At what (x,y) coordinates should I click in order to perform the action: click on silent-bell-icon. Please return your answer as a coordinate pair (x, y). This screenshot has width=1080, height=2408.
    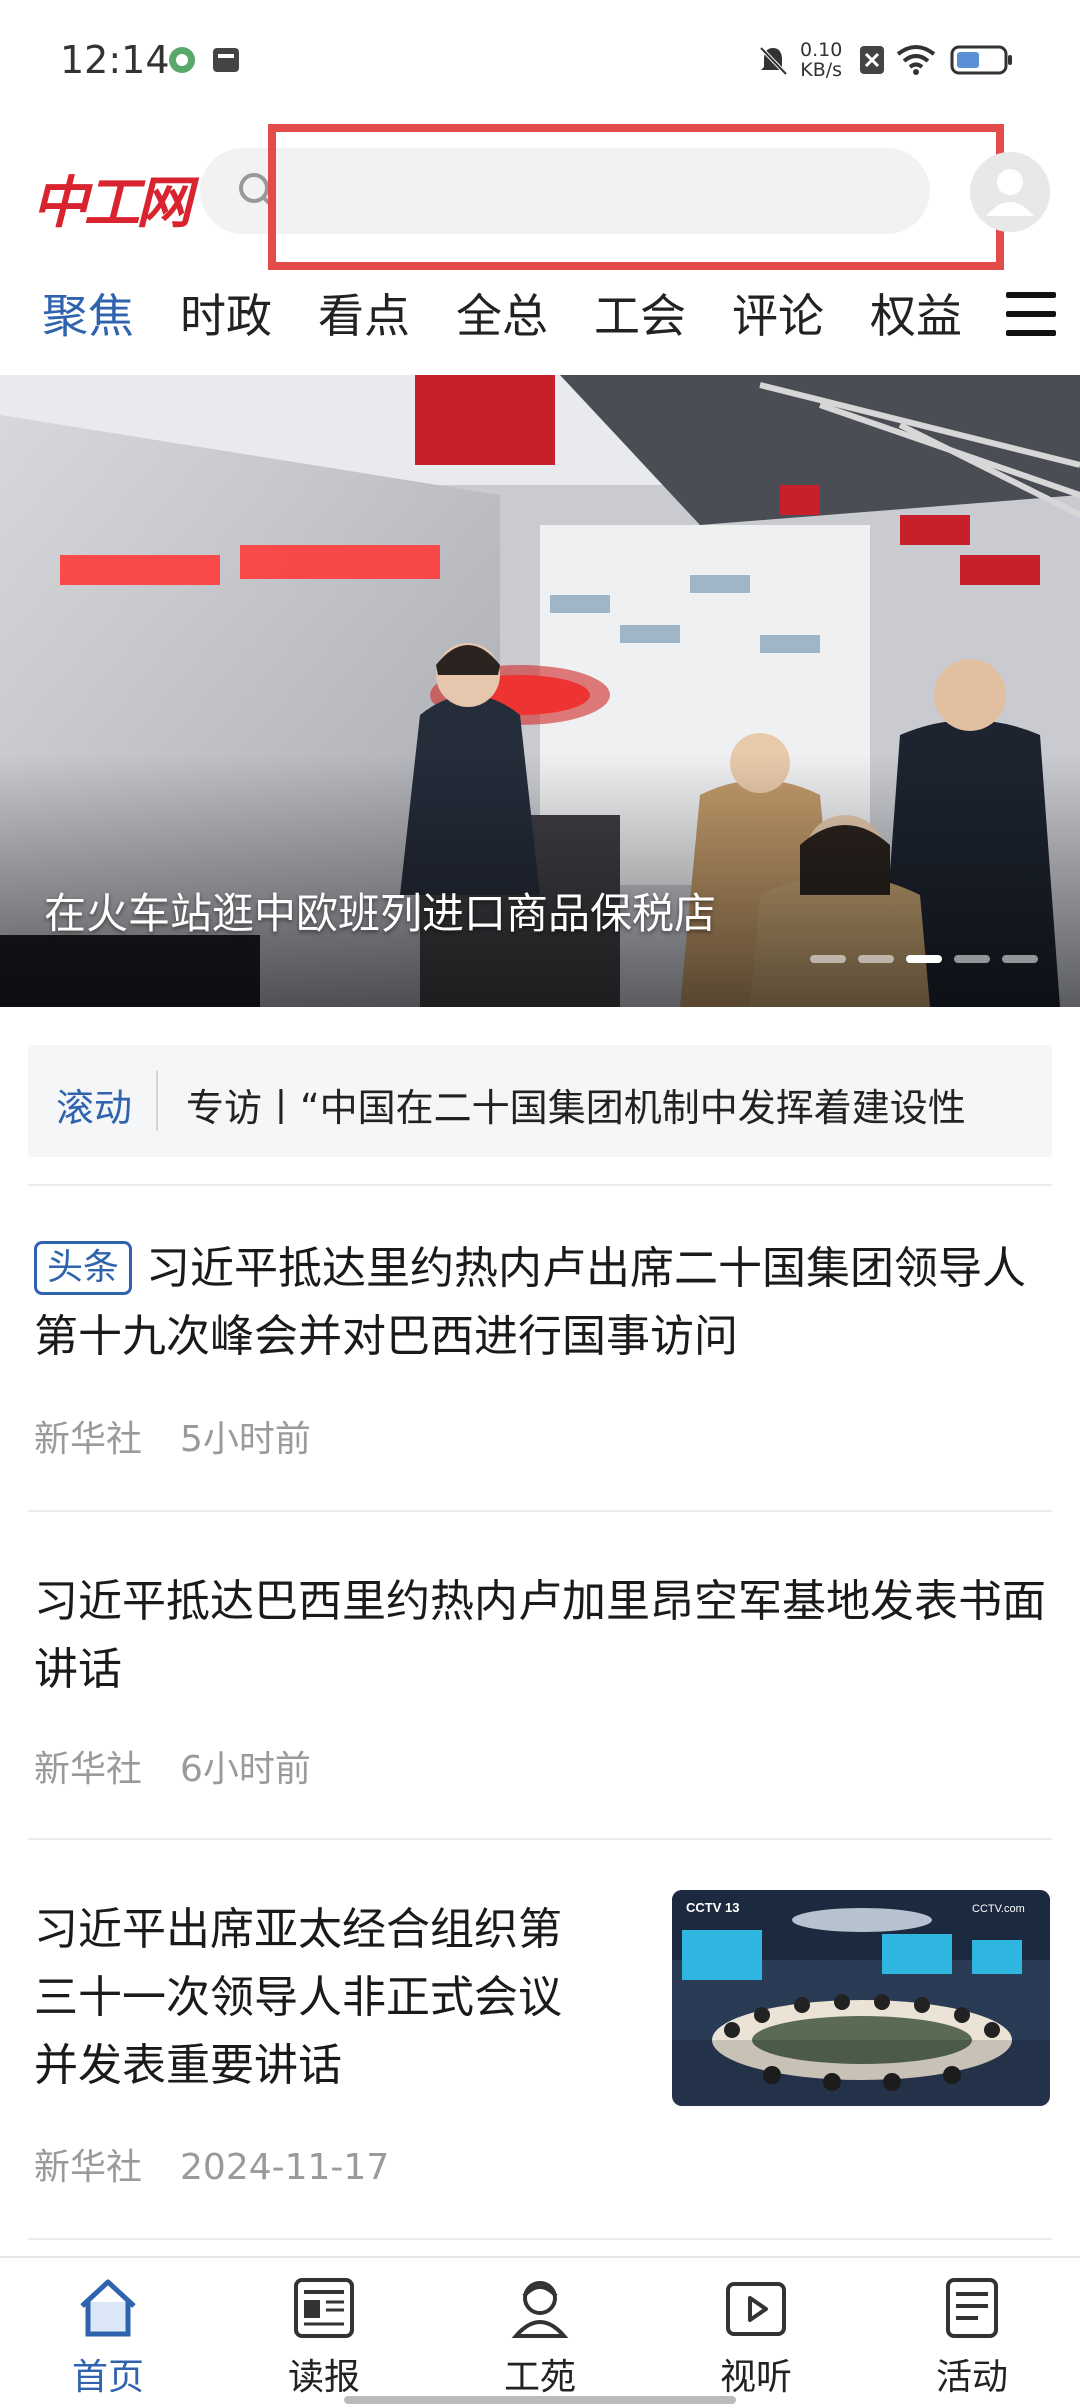
    Looking at the image, I should click on (773, 63).